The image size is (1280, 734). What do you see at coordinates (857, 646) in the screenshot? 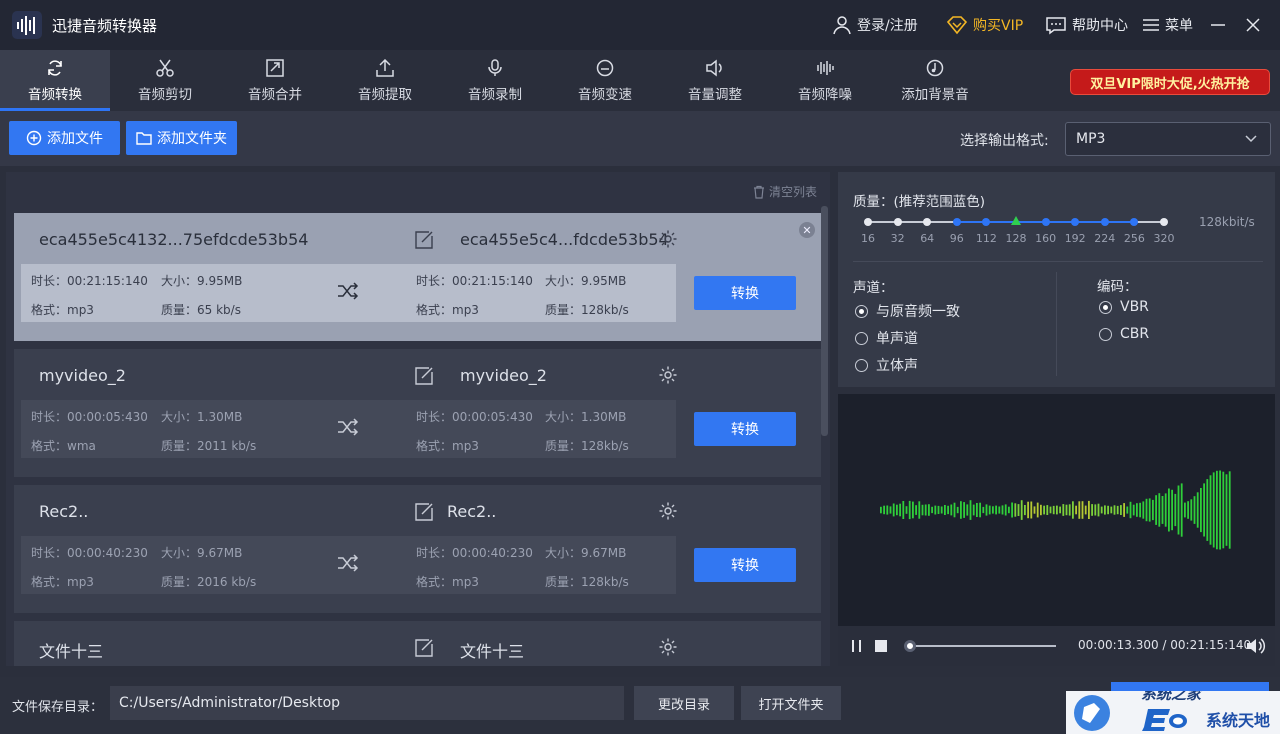
I see `pause-icon` at bounding box center [857, 646].